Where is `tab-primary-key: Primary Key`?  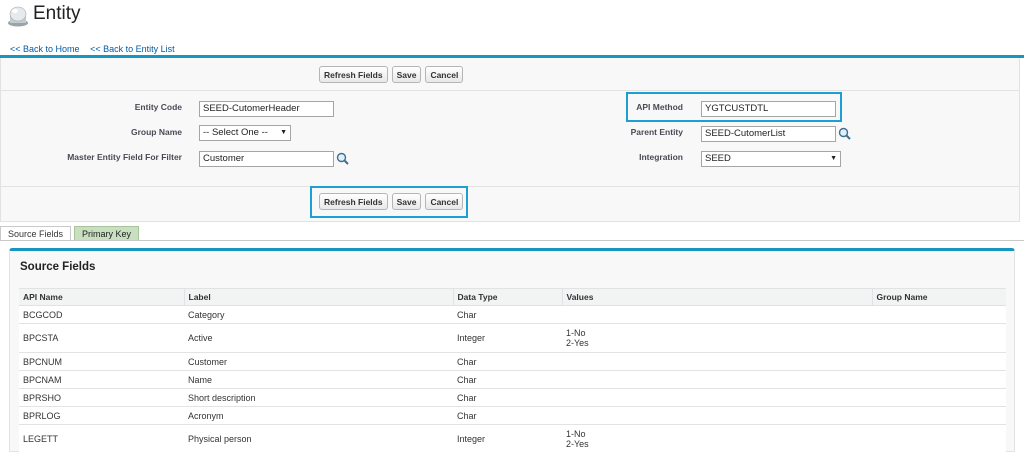
tab-primary-key: Primary Key is located at coordinates (107, 233).